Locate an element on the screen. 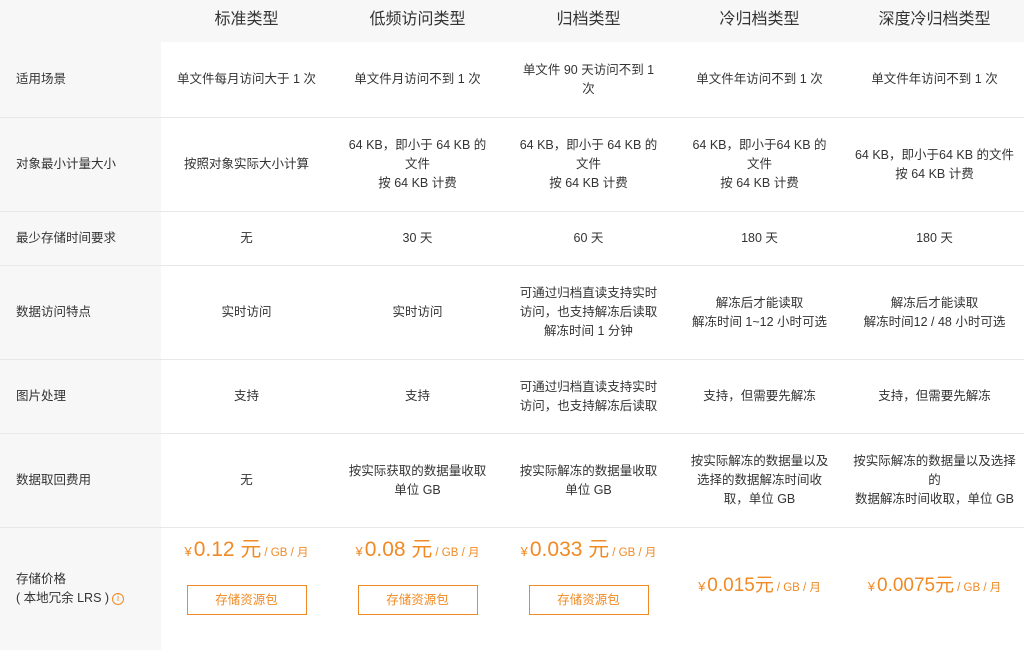  price-amount: 0.12 元 is located at coordinates (227, 549).